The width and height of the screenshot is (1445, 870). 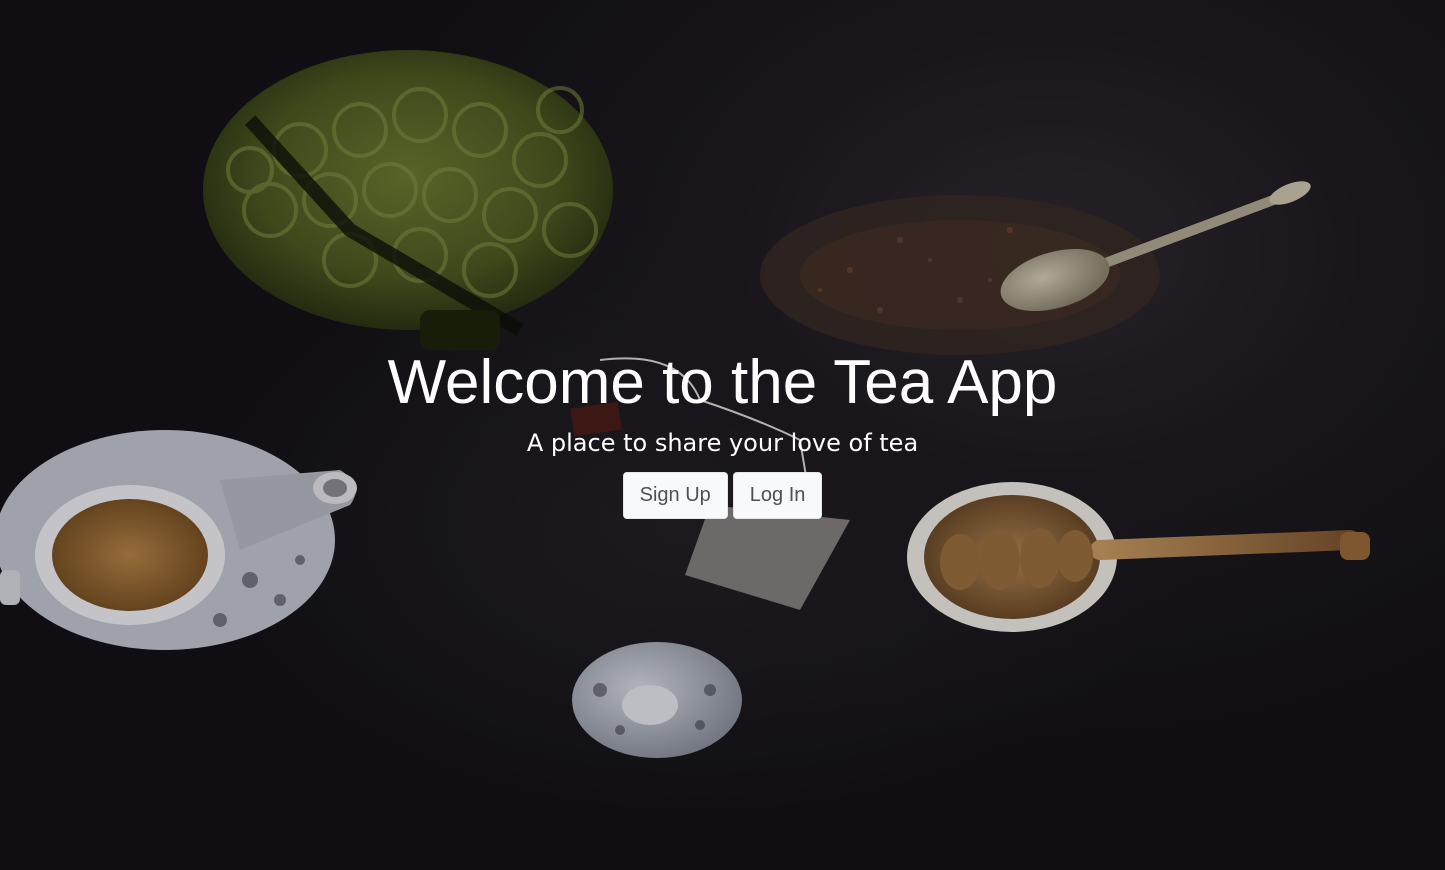 I want to click on page-subtitle: A place to share your love of tea, so click(x=722, y=443).